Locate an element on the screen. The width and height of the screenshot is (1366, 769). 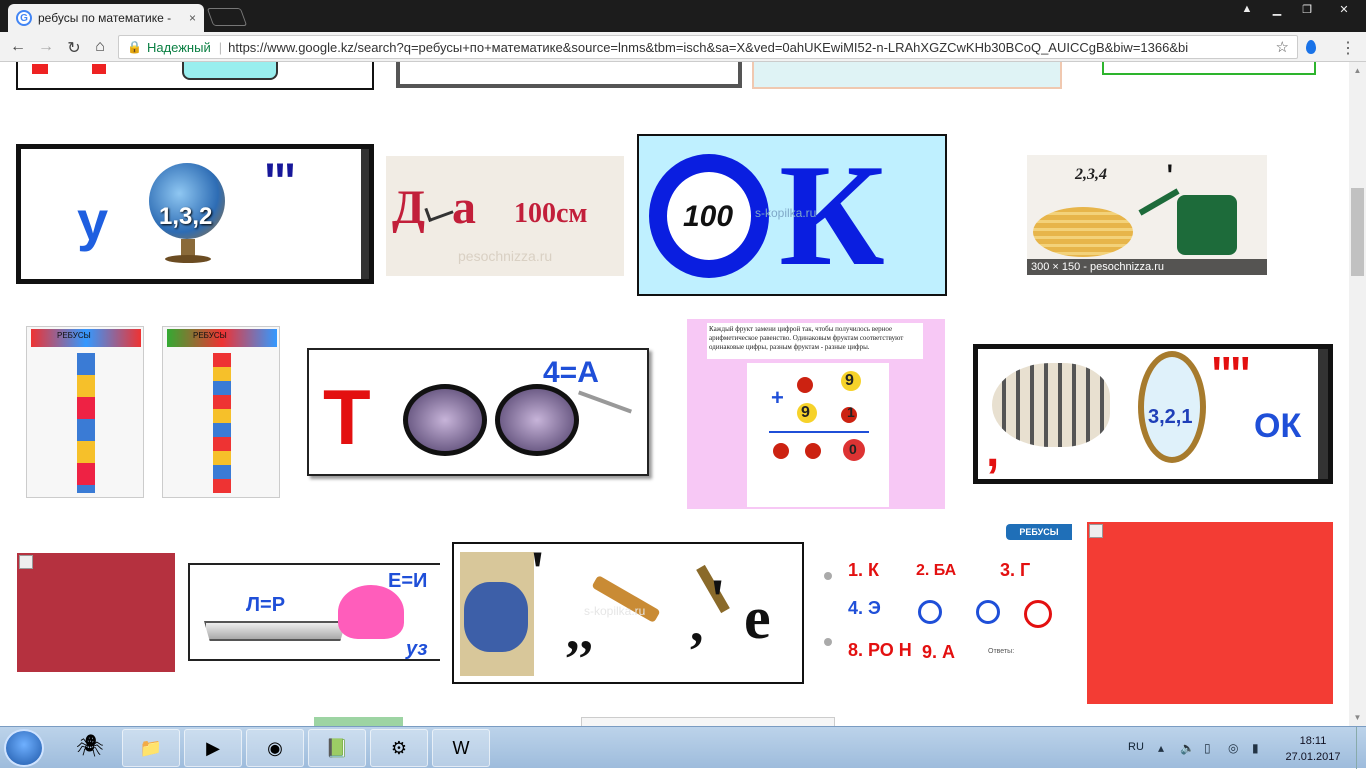
saw-icon is located at coordinates (275, 631).